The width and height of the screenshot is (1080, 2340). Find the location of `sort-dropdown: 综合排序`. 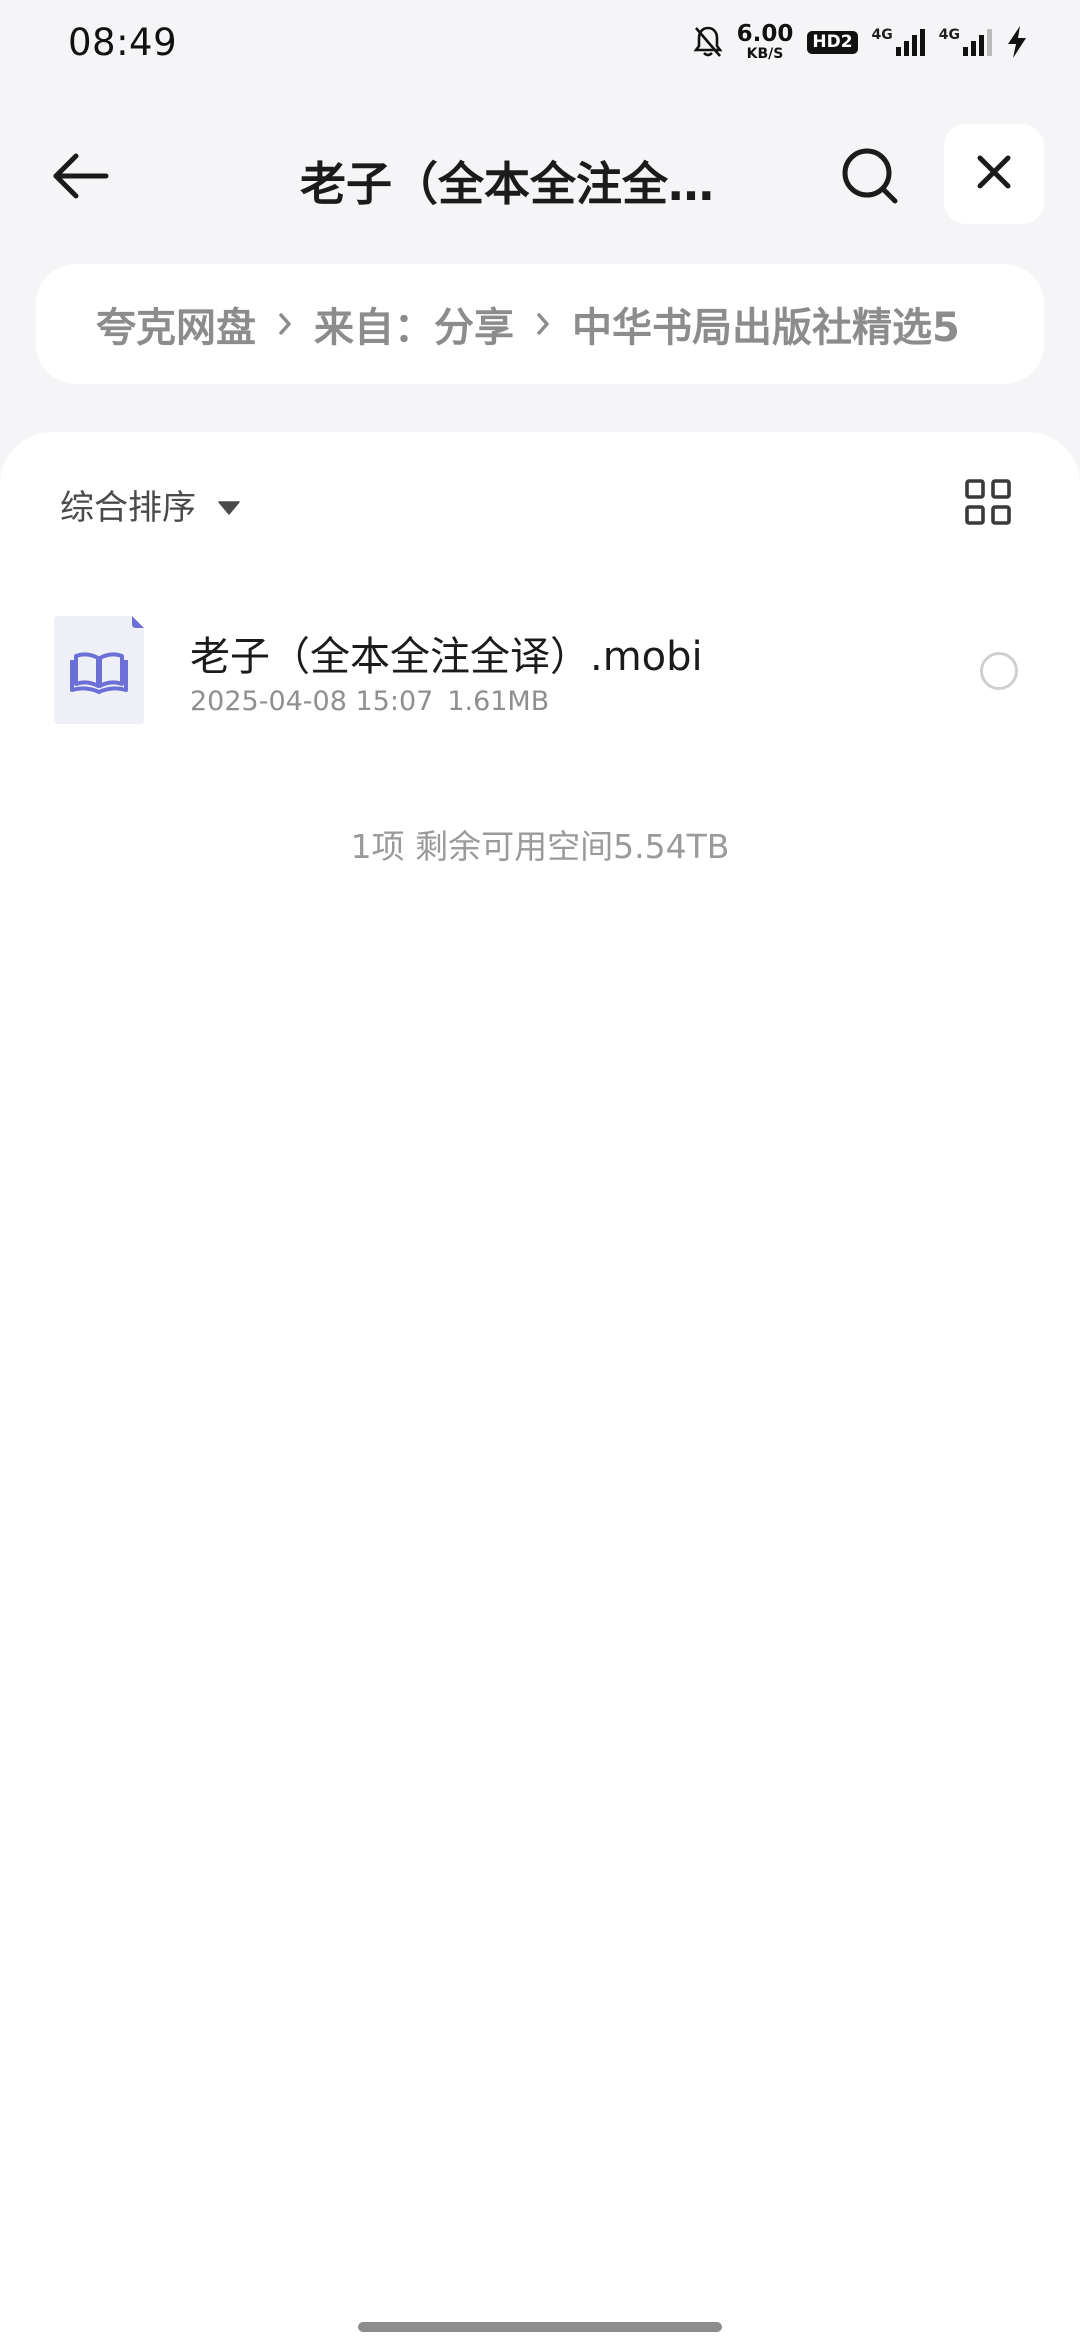

sort-dropdown: 综合排序 is located at coordinates (150, 504).